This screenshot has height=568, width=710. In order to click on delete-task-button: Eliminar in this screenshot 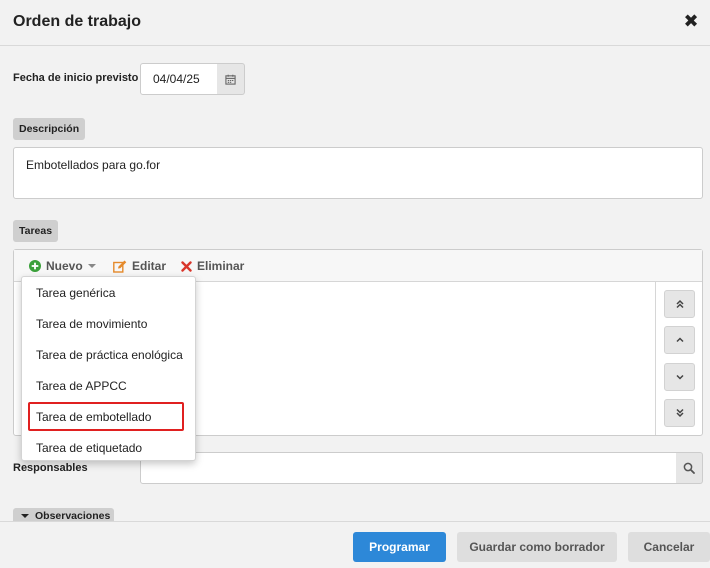, I will do `click(212, 266)`.